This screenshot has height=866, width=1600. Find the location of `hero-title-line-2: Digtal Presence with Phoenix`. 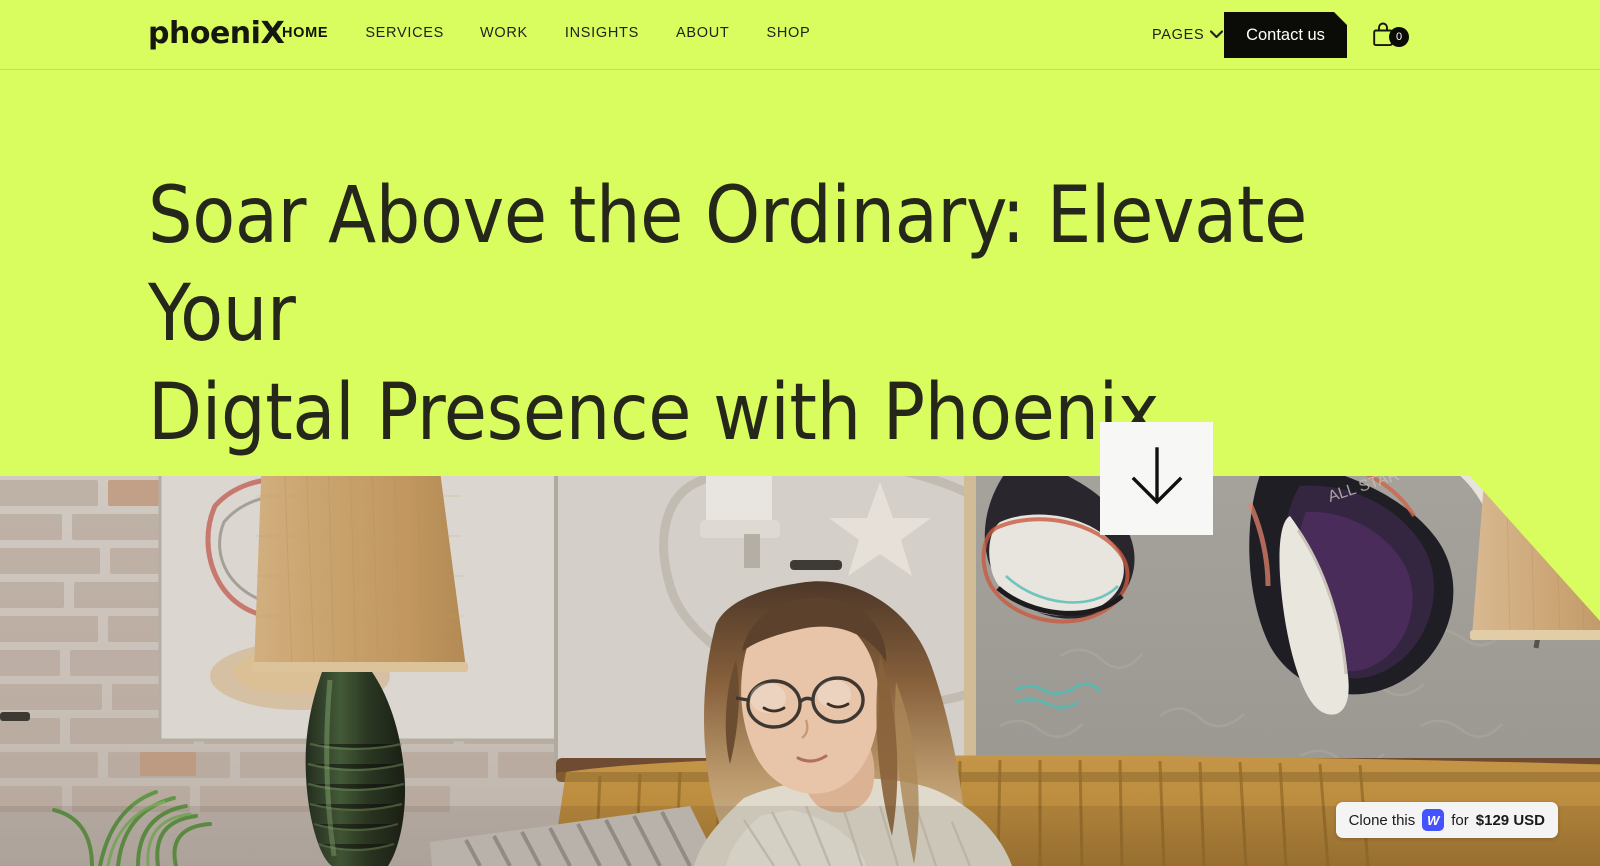

hero-title-line-2: Digtal Presence with Phoenix is located at coordinates (654, 412).